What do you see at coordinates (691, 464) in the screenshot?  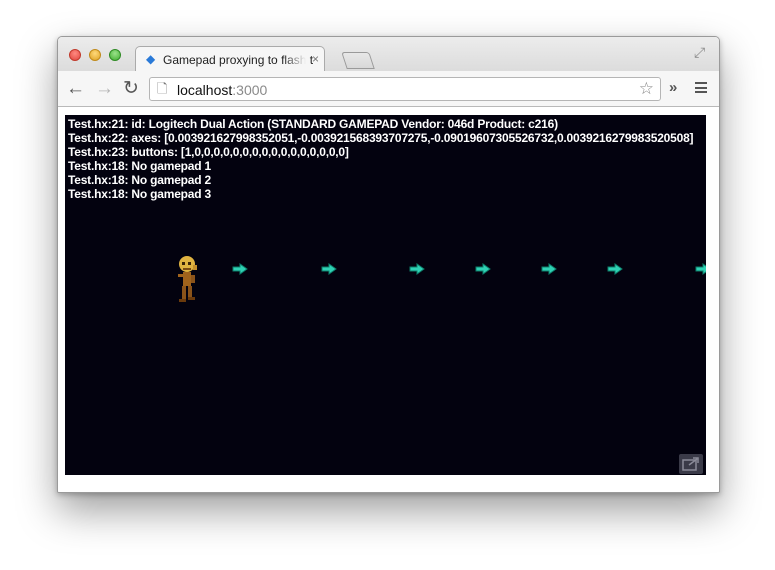 I see `share-icon` at bounding box center [691, 464].